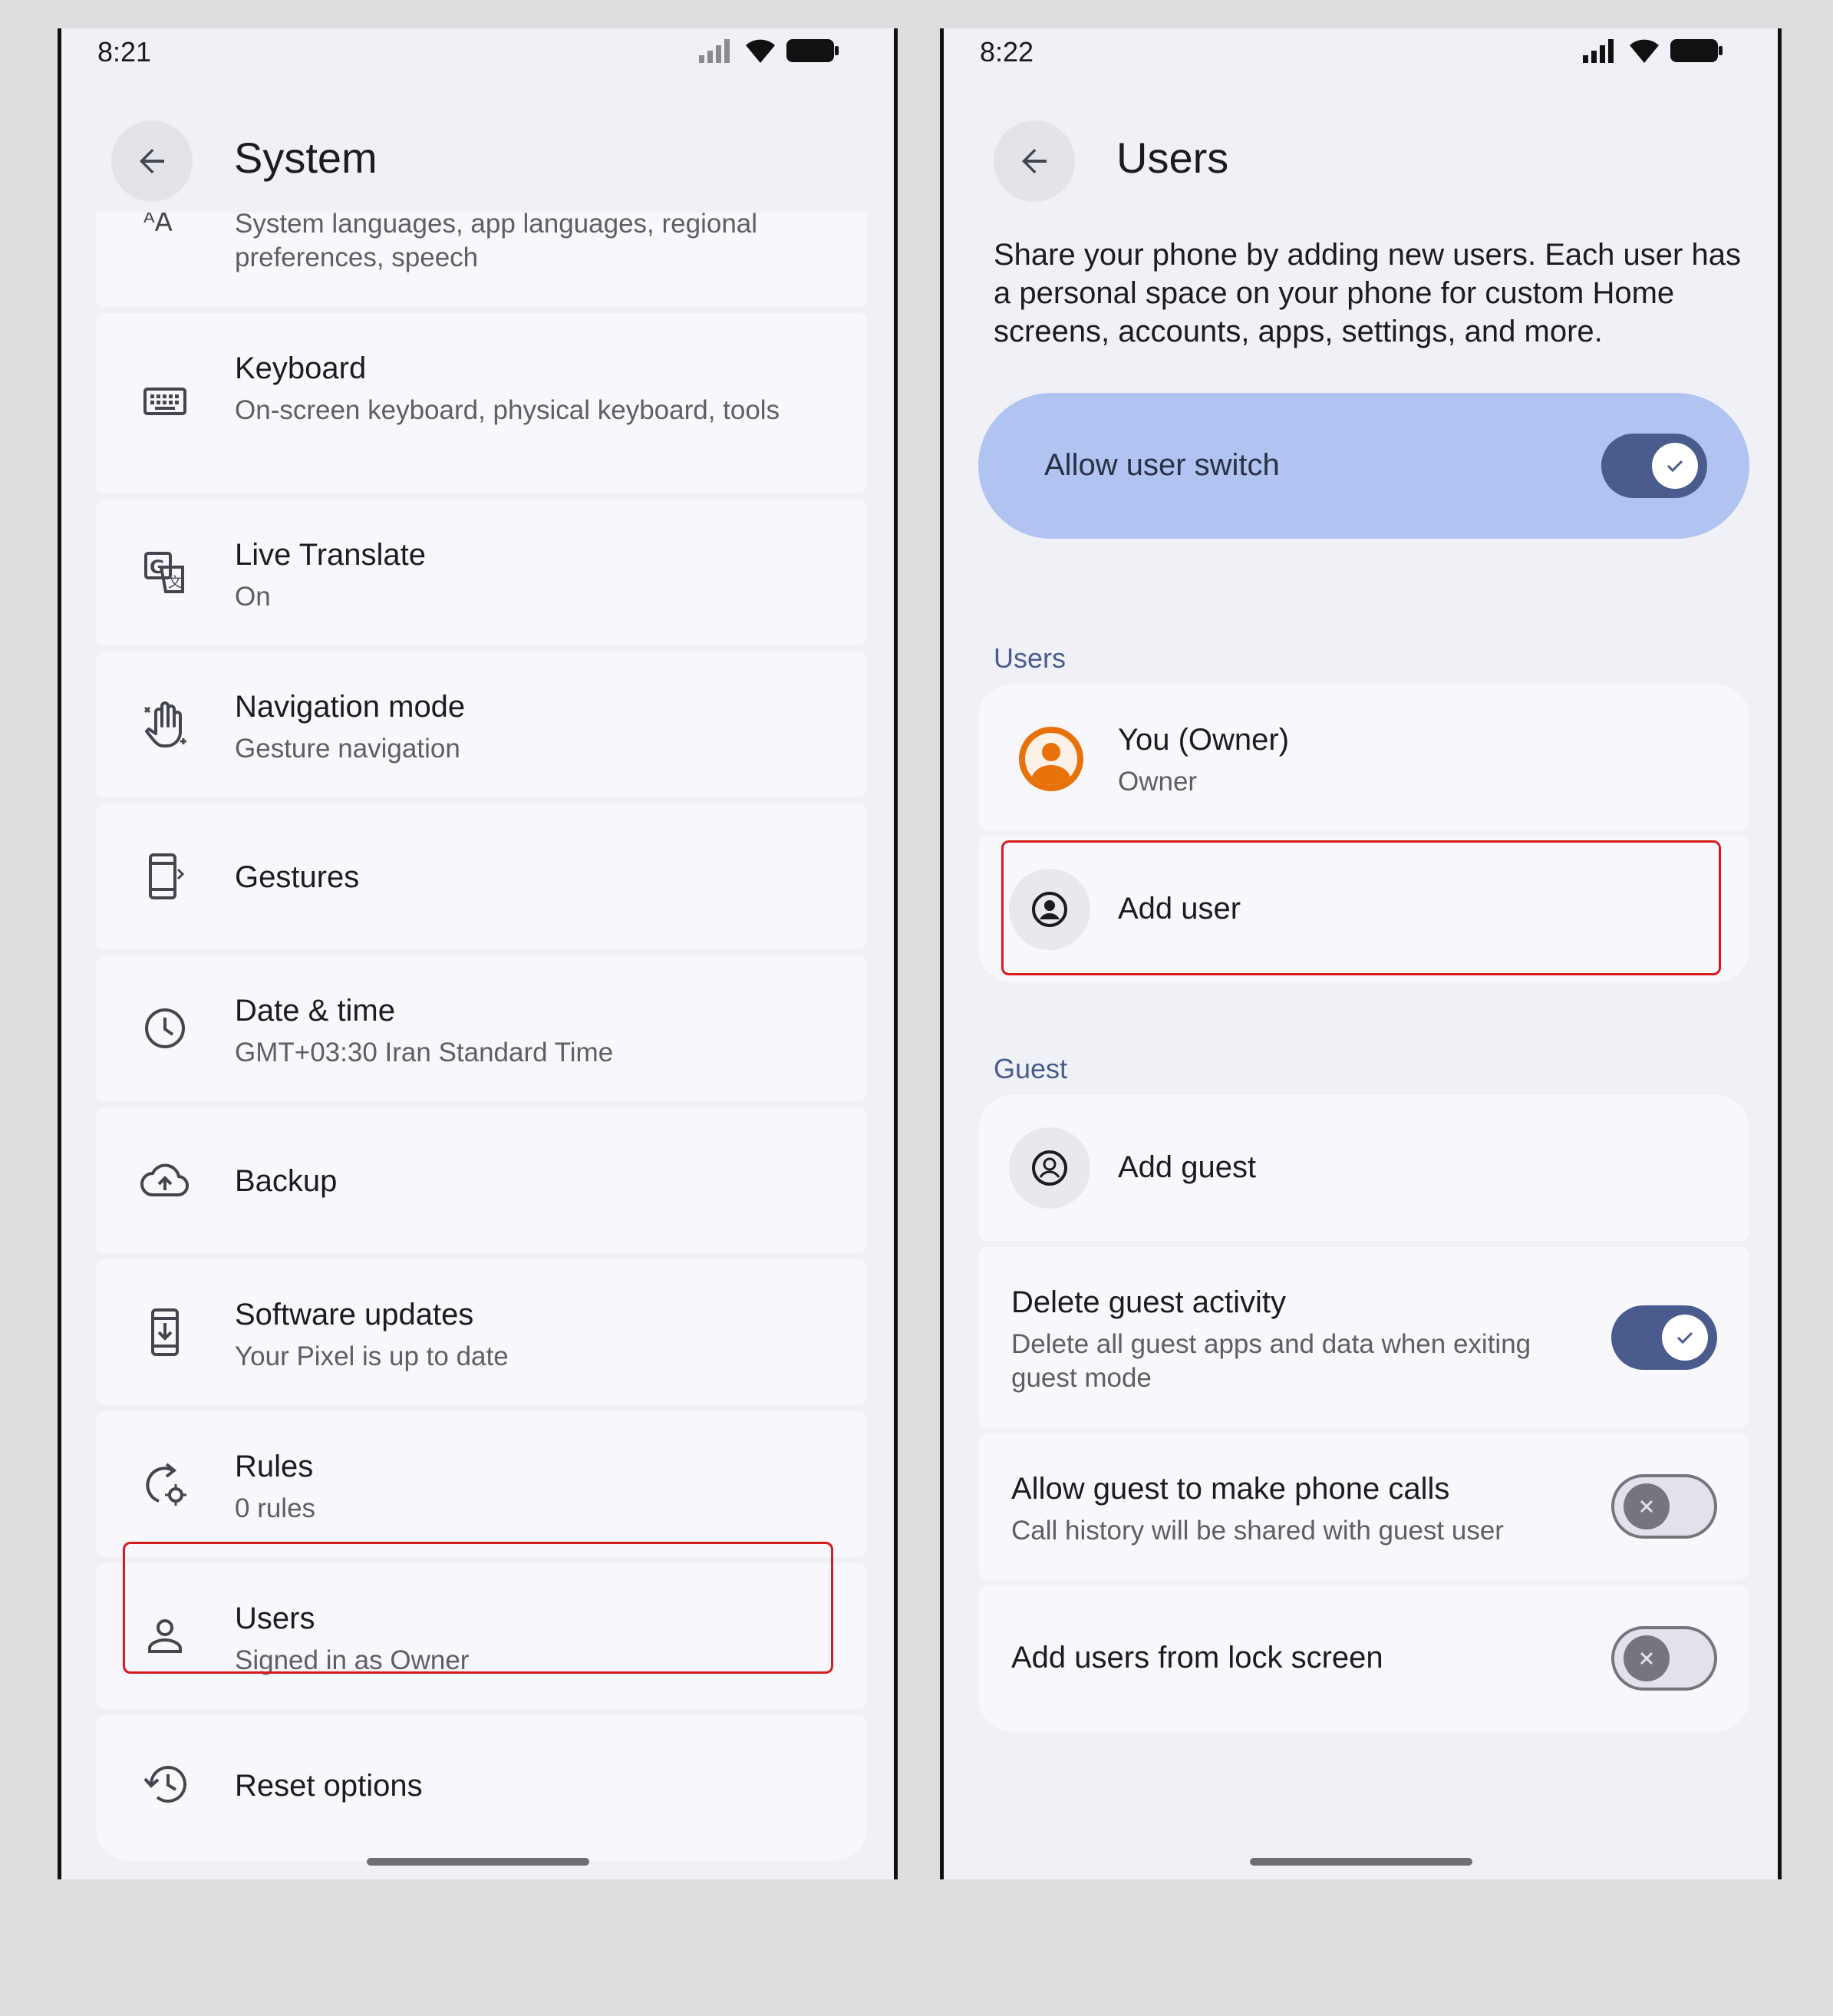 This screenshot has height=2016, width=1833. I want to click on owner-avatar-icon, so click(1051, 759).